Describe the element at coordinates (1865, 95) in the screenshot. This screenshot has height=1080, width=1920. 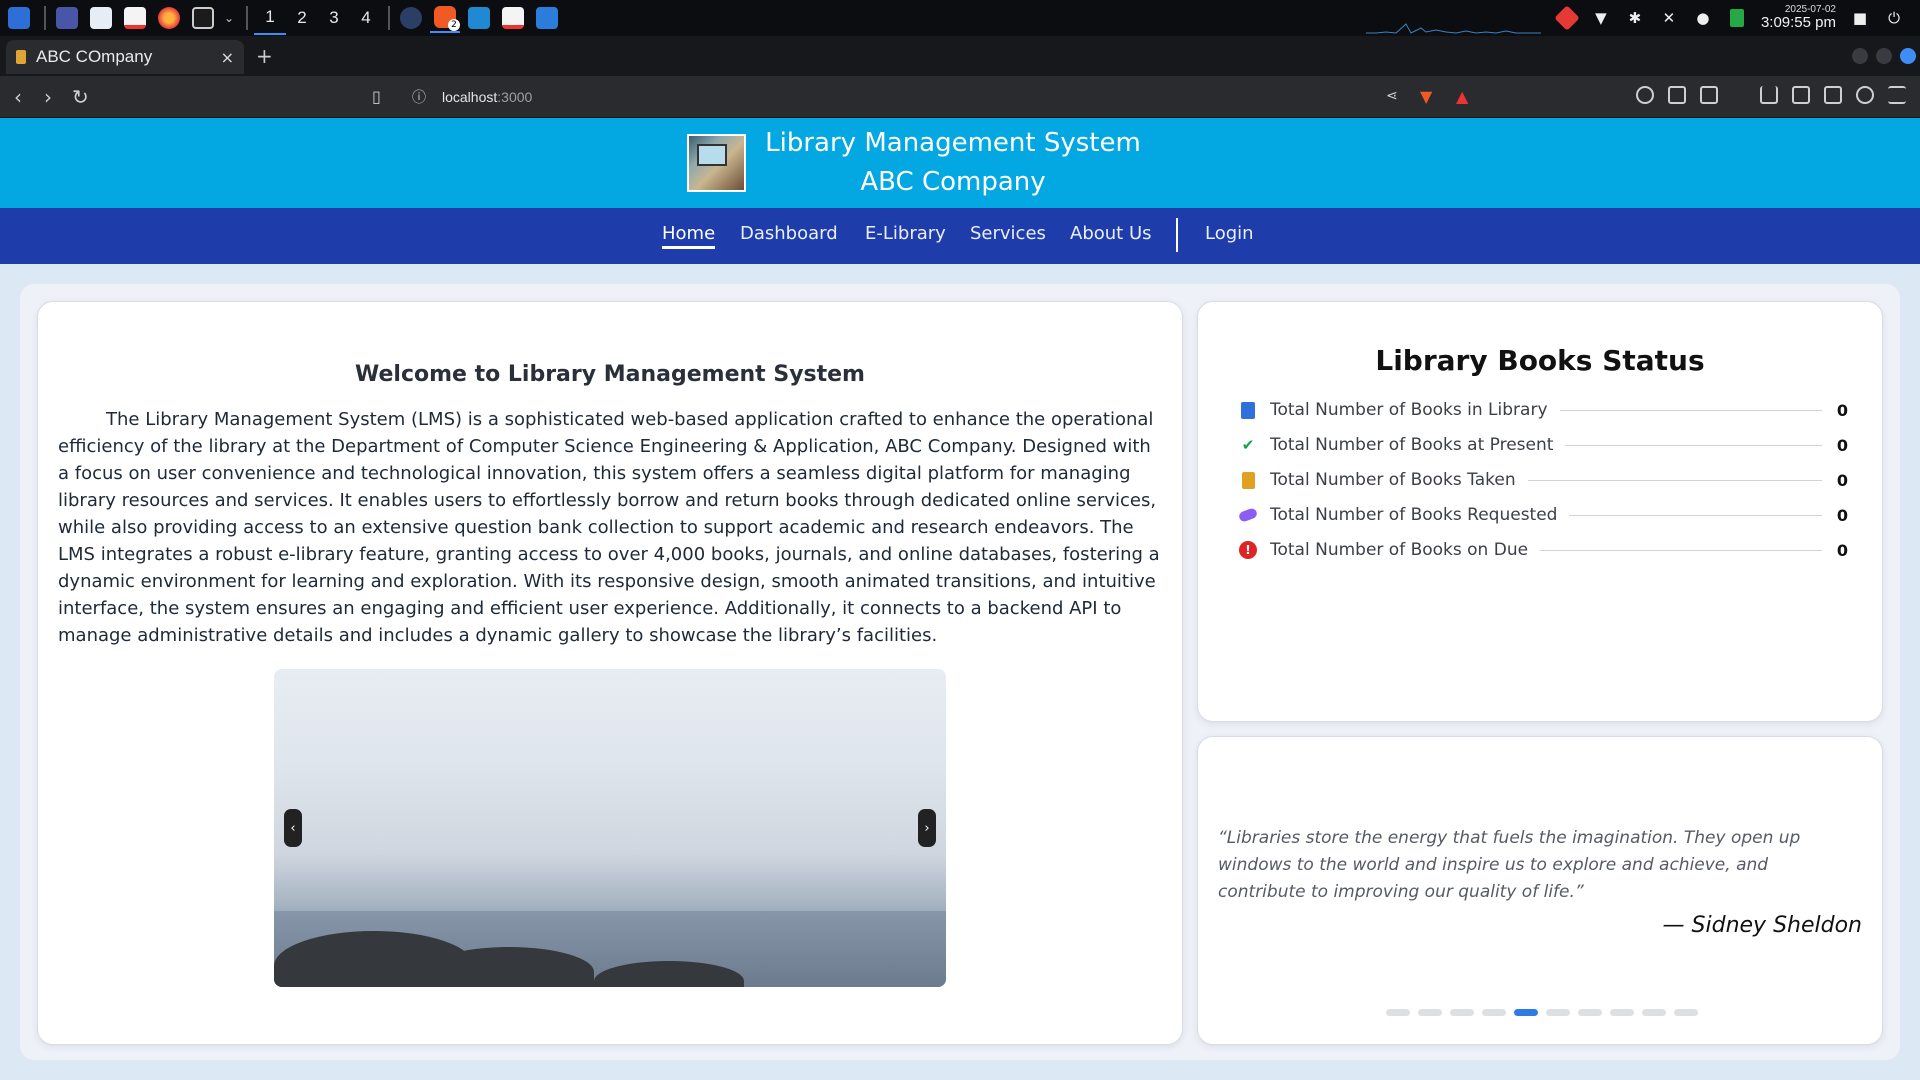
I see `leo-ai-icon` at that location.